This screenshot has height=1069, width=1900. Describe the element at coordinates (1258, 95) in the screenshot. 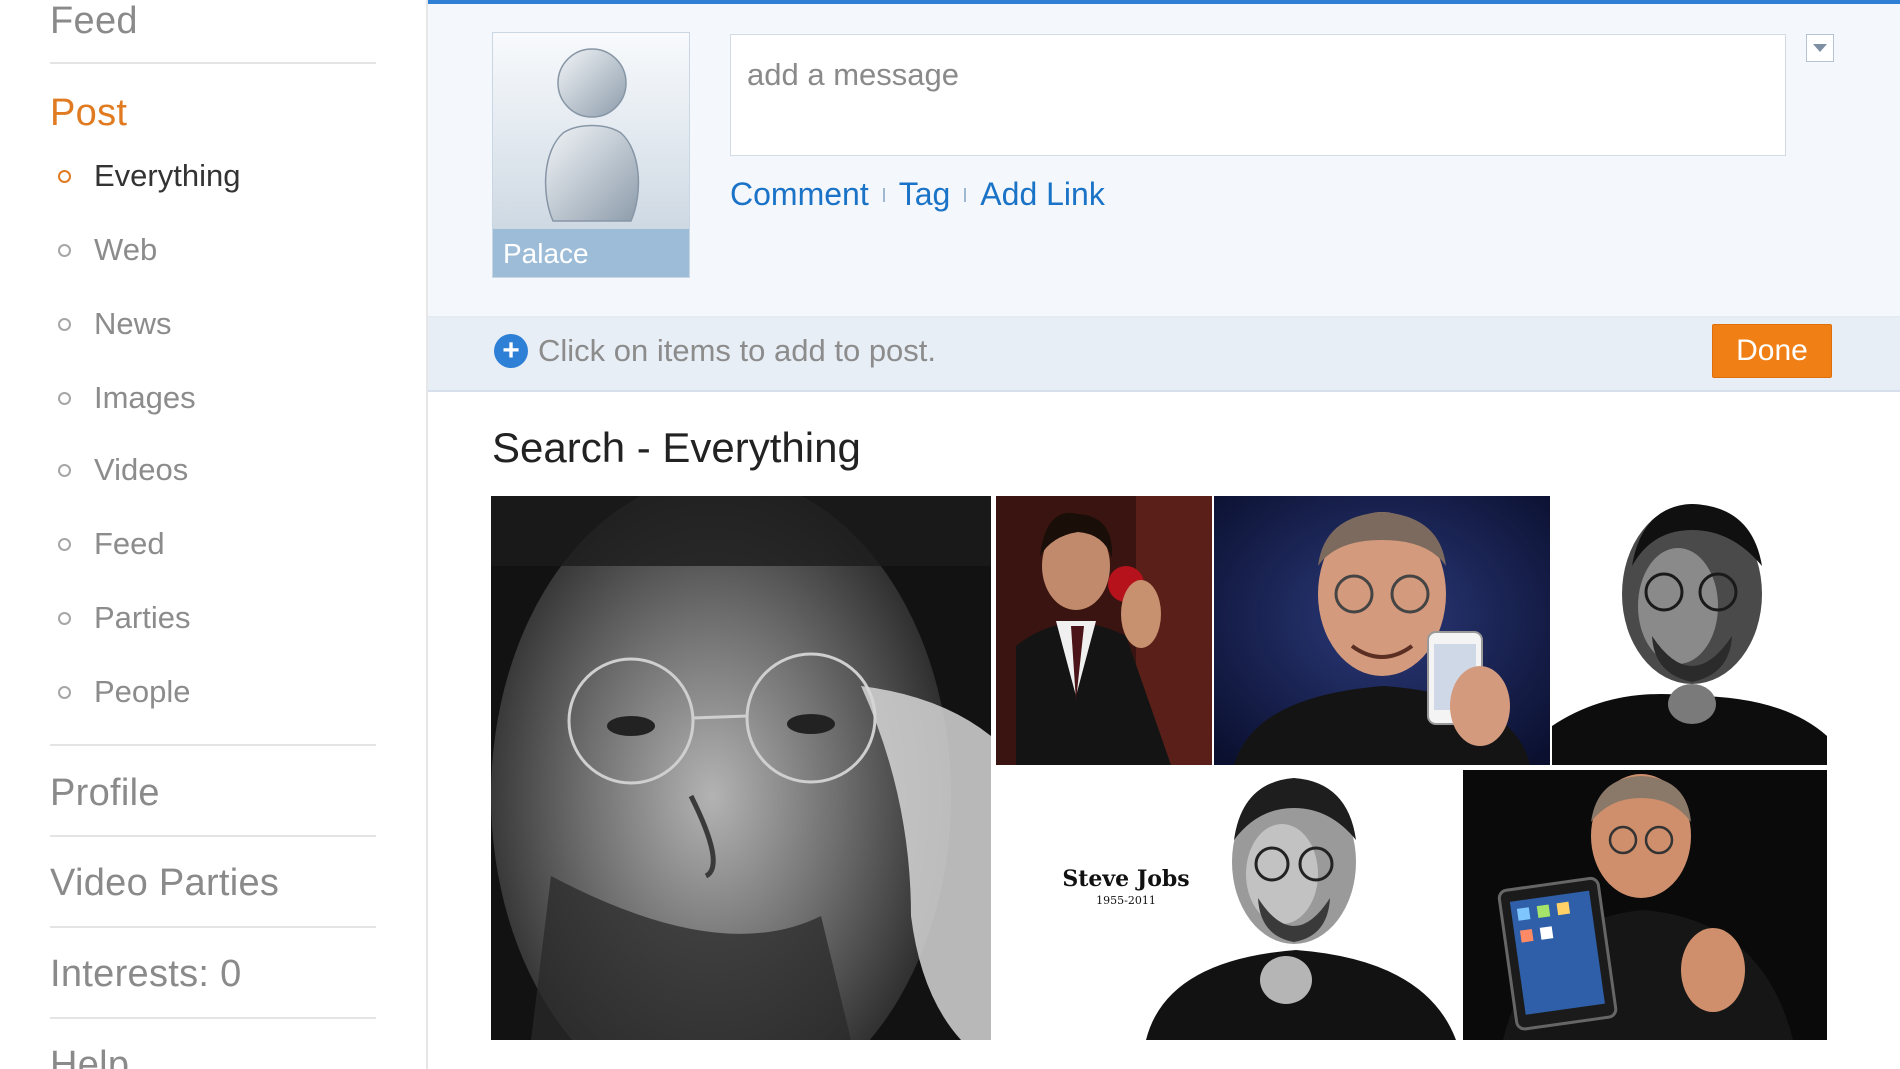

I see `message-input: add a message` at that location.